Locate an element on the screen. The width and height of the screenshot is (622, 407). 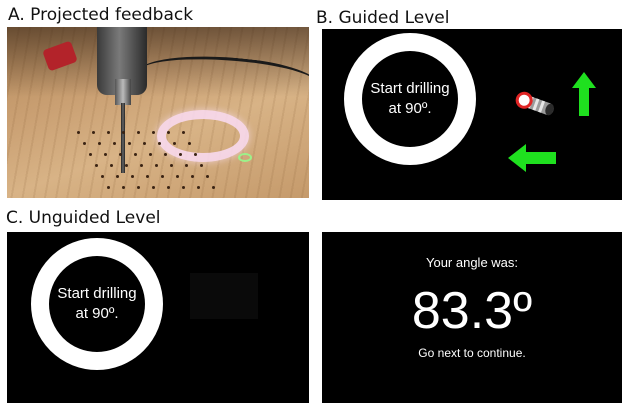
projected-green-marker is located at coordinates (245, 157).